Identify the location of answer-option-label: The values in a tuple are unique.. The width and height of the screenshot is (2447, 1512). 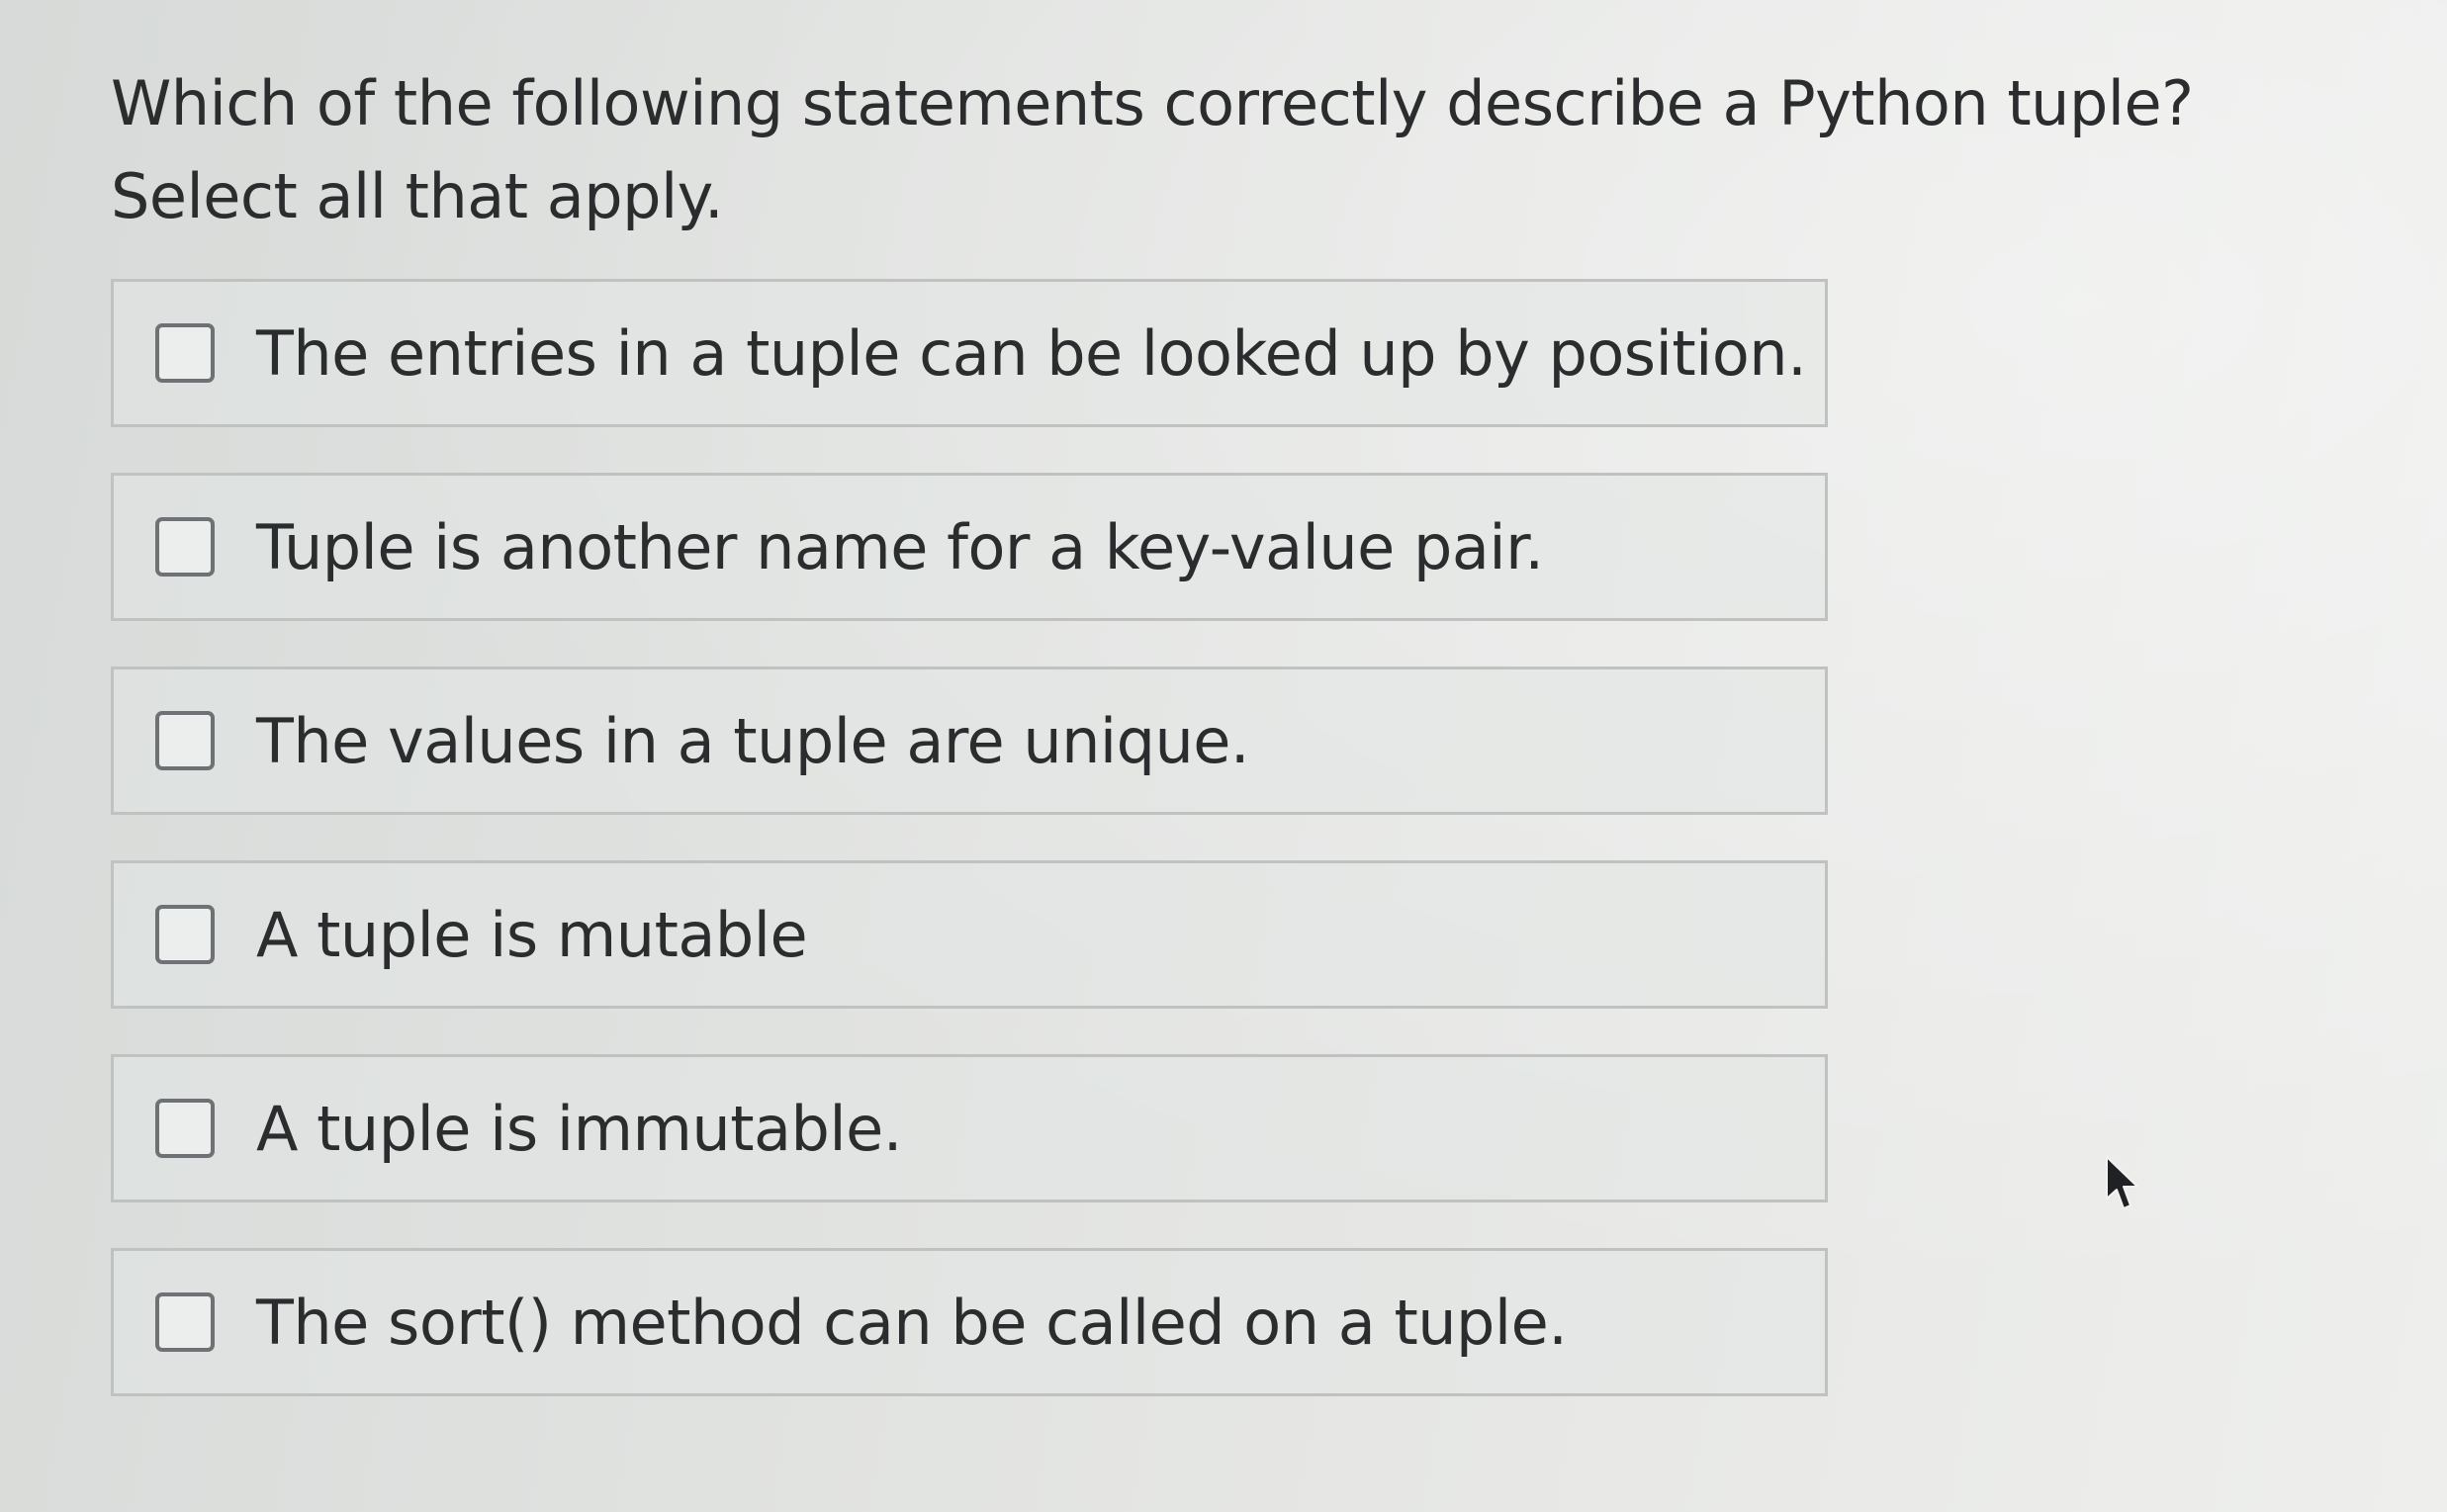
(753, 740).